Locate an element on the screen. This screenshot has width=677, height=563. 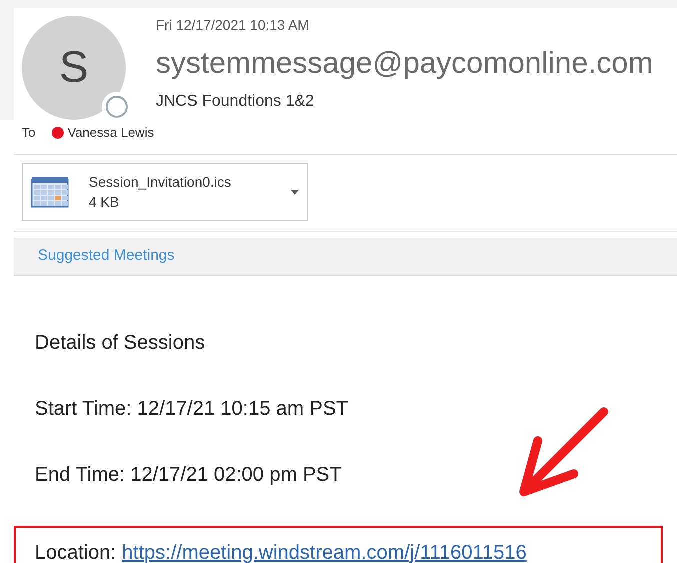
message-subject: JNCS Foundtions 1&2 is located at coordinates (236, 102).